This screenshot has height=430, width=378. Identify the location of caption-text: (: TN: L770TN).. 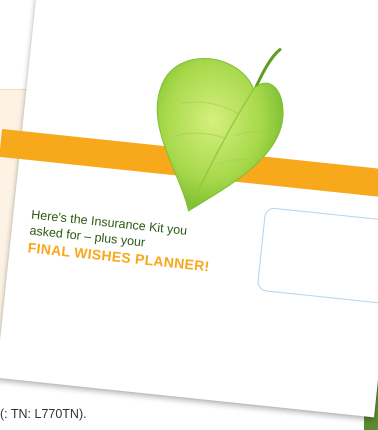
(43, 414).